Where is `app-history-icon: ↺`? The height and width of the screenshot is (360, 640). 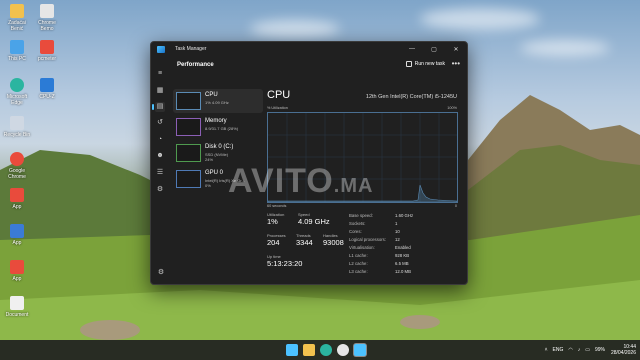 app-history-icon: ↺ is located at coordinates (160, 123).